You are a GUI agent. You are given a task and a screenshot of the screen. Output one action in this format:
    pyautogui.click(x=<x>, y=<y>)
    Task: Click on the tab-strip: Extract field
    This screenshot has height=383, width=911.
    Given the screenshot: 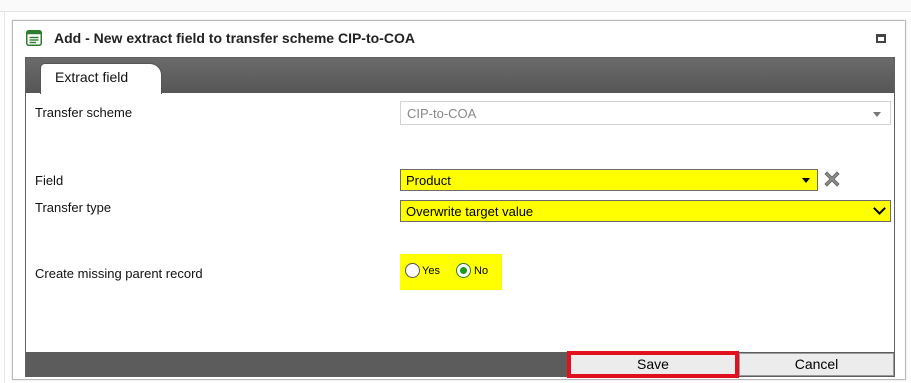 What is the action you would take?
    pyautogui.click(x=460, y=76)
    